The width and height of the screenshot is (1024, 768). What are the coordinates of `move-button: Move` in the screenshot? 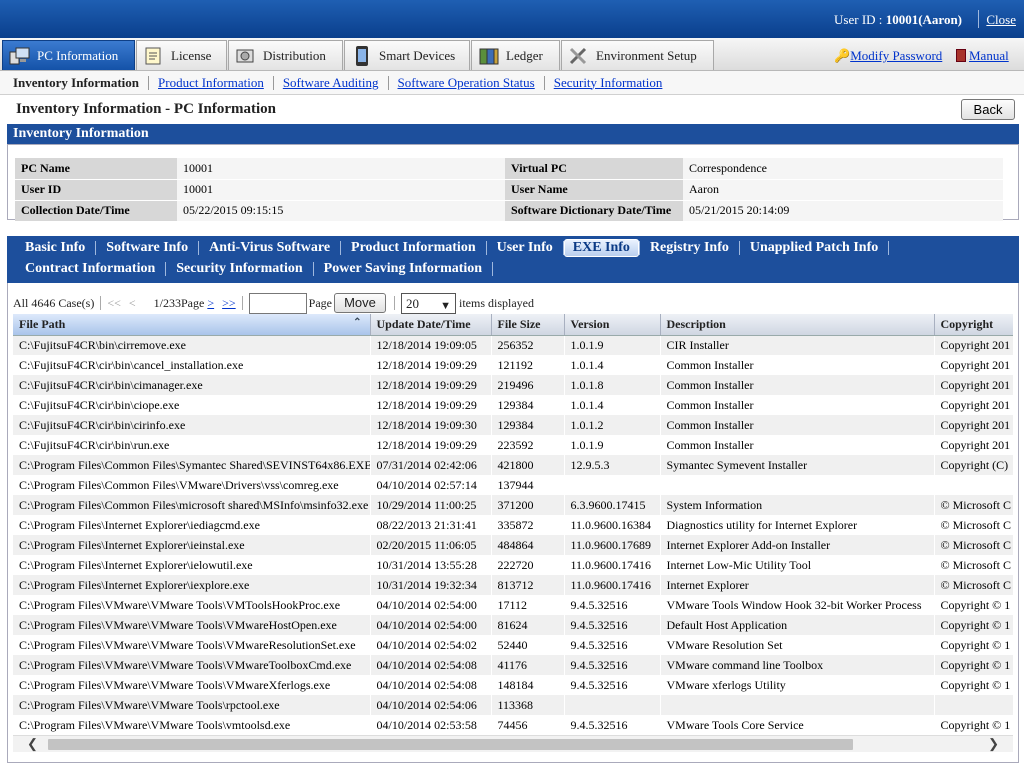 It's located at (359, 303).